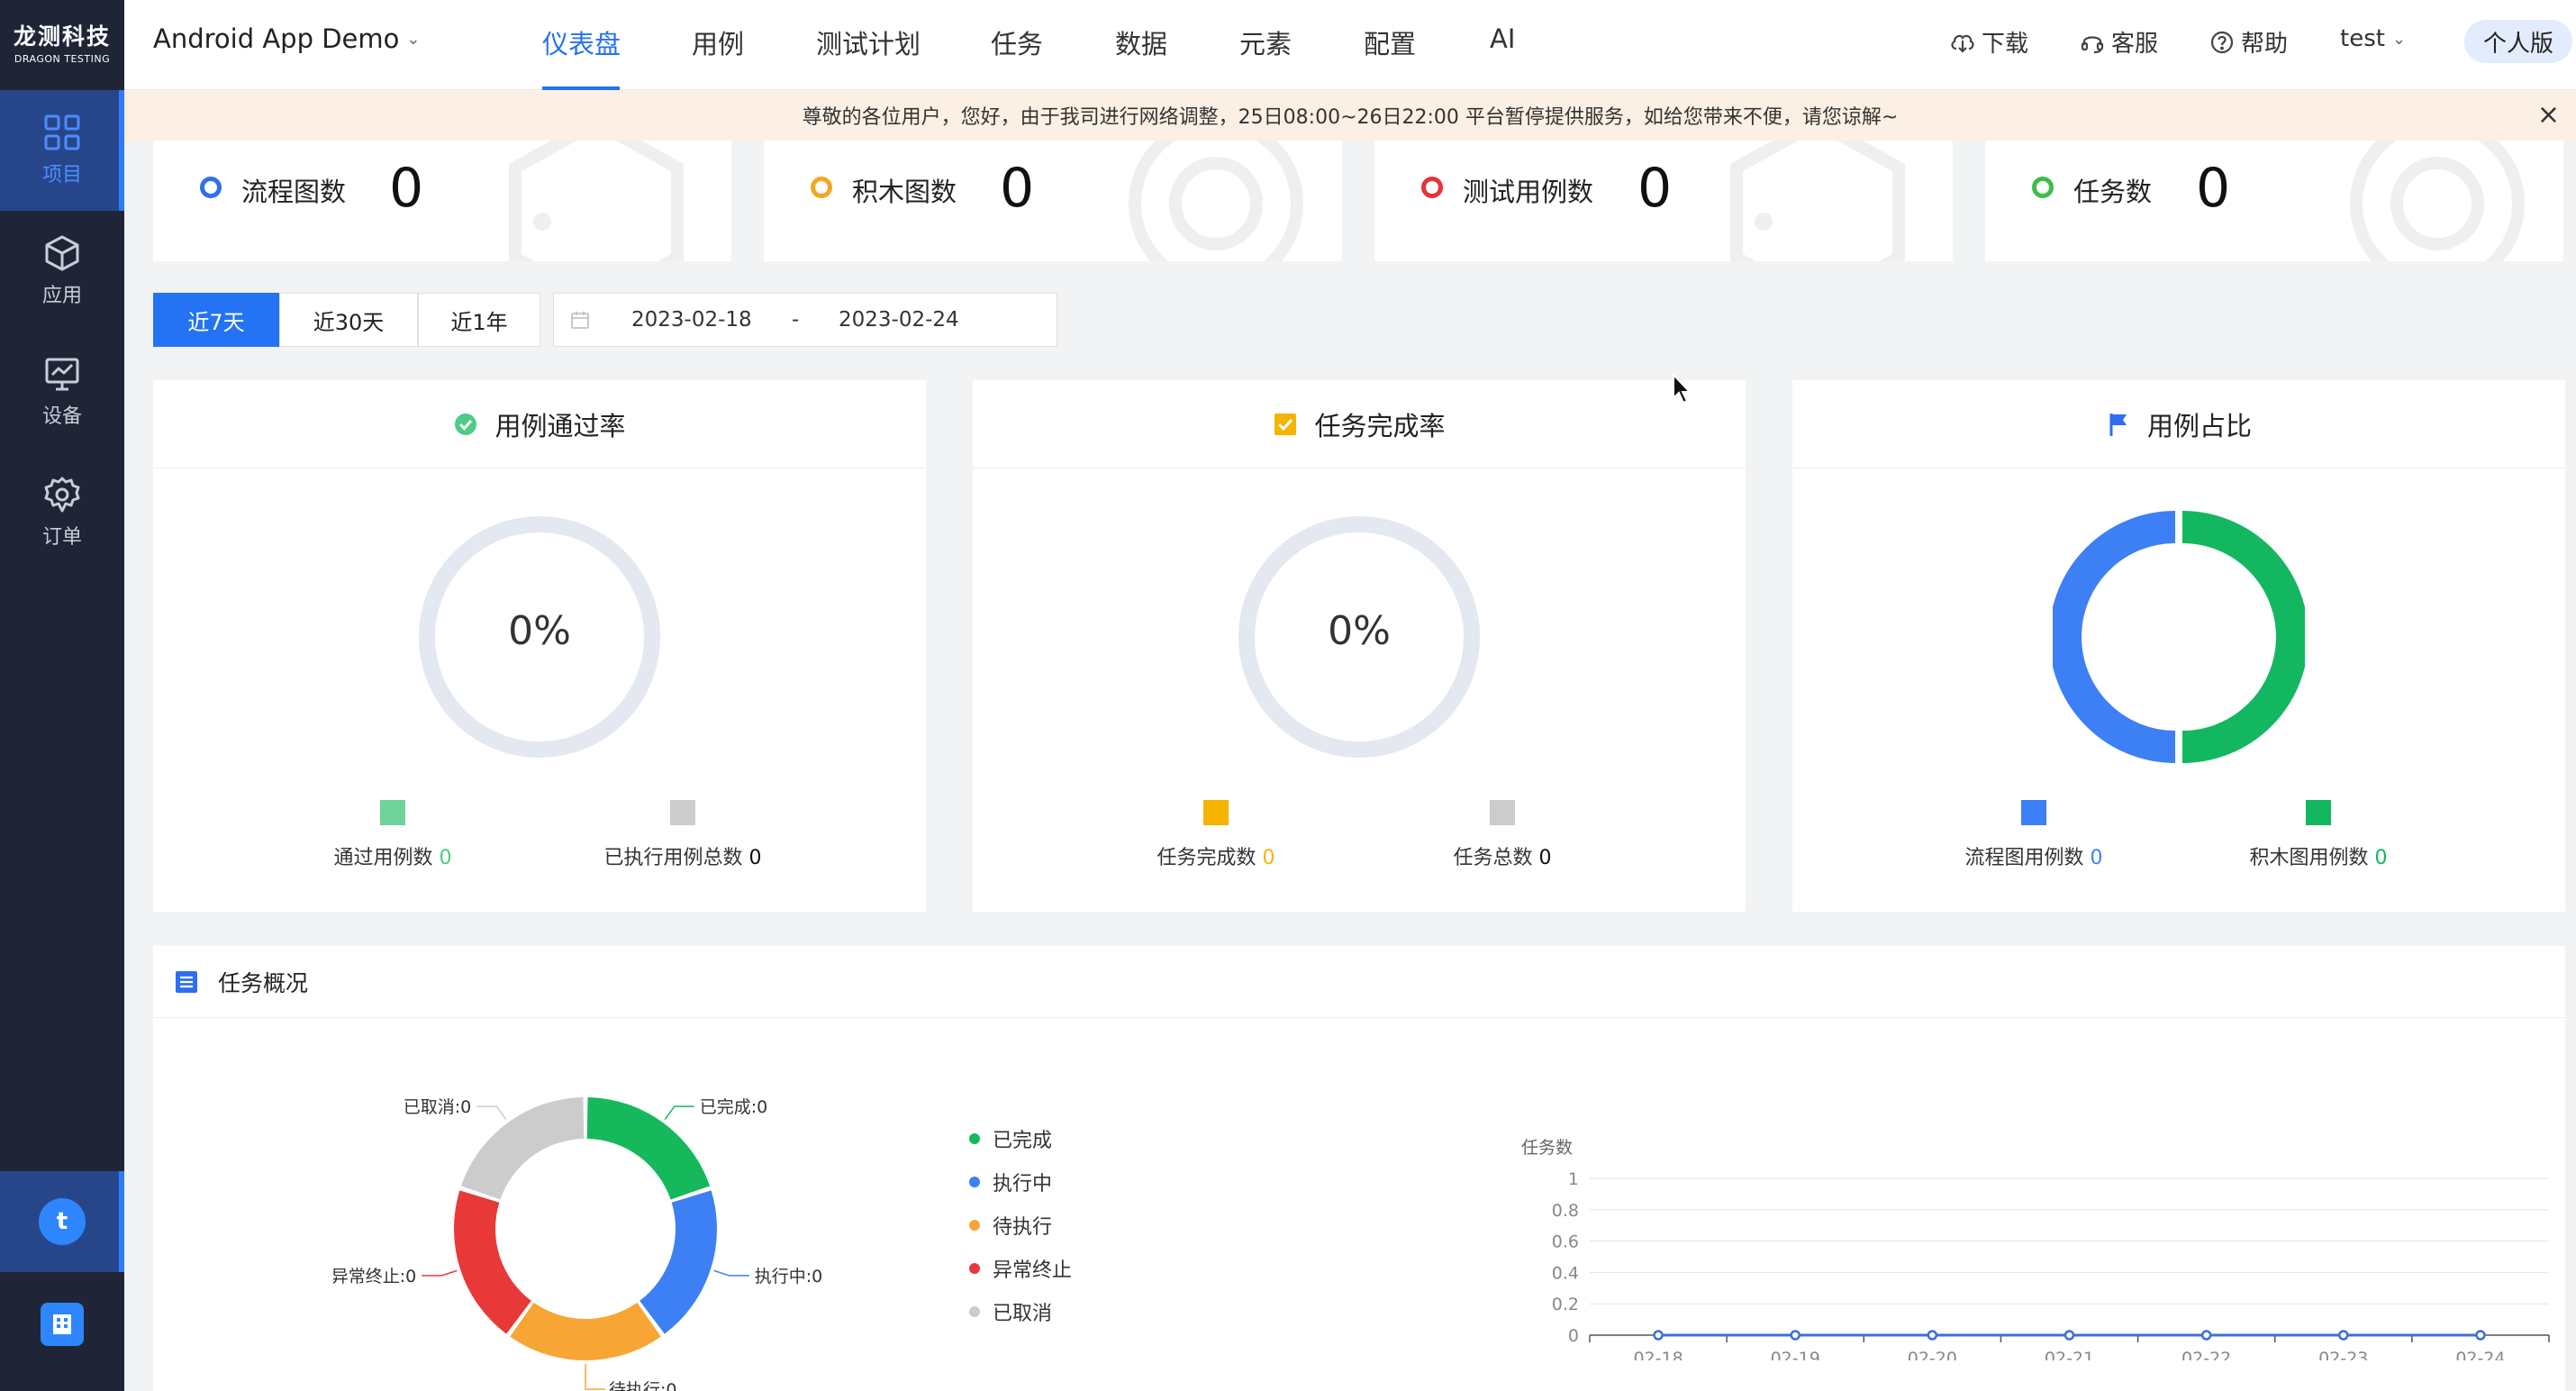  What do you see at coordinates (805, 320) in the screenshot?
I see `date-range-picker: 2023-02-18 - 2023-02-24` at bounding box center [805, 320].